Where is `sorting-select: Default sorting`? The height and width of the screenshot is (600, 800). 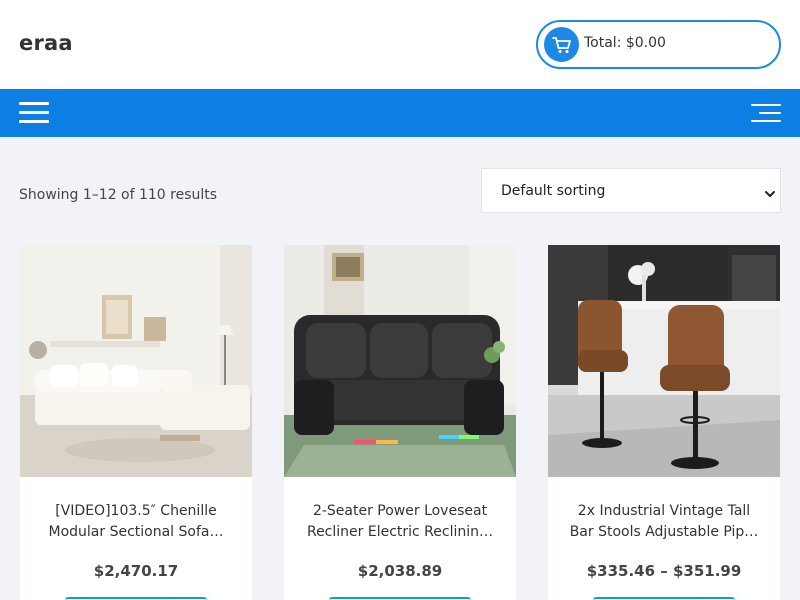
sorting-select: Default sorting is located at coordinates (631, 190).